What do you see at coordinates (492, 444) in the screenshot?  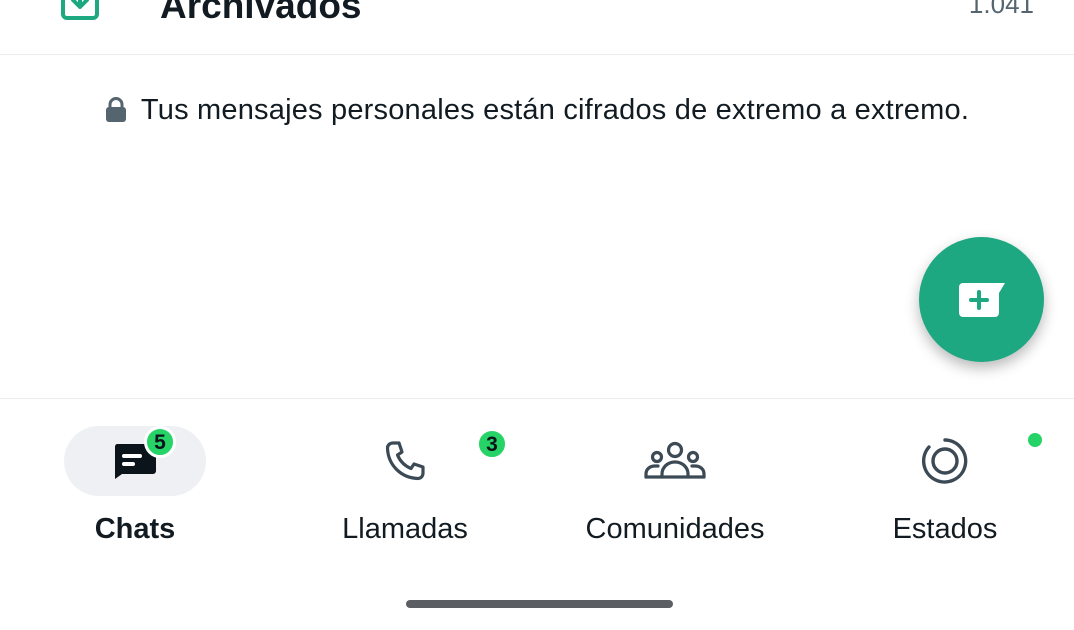 I see `calls-badge: 3` at bounding box center [492, 444].